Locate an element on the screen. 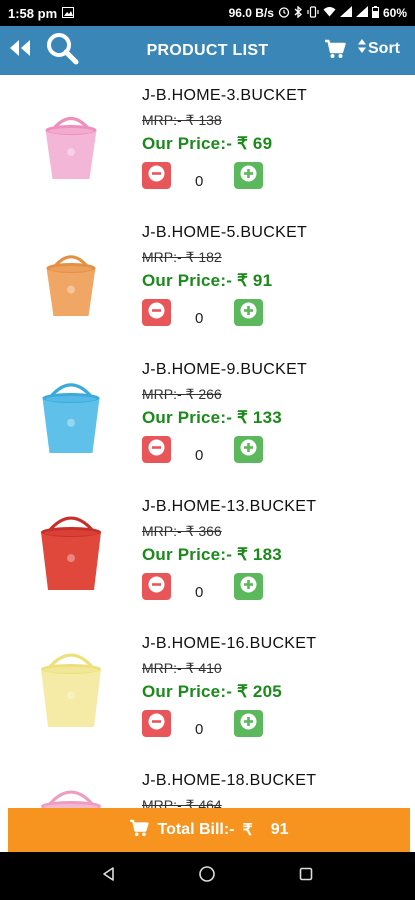 Image resolution: width=415 pixels, height=900 pixels. gallery-icon is located at coordinates (68, 13).